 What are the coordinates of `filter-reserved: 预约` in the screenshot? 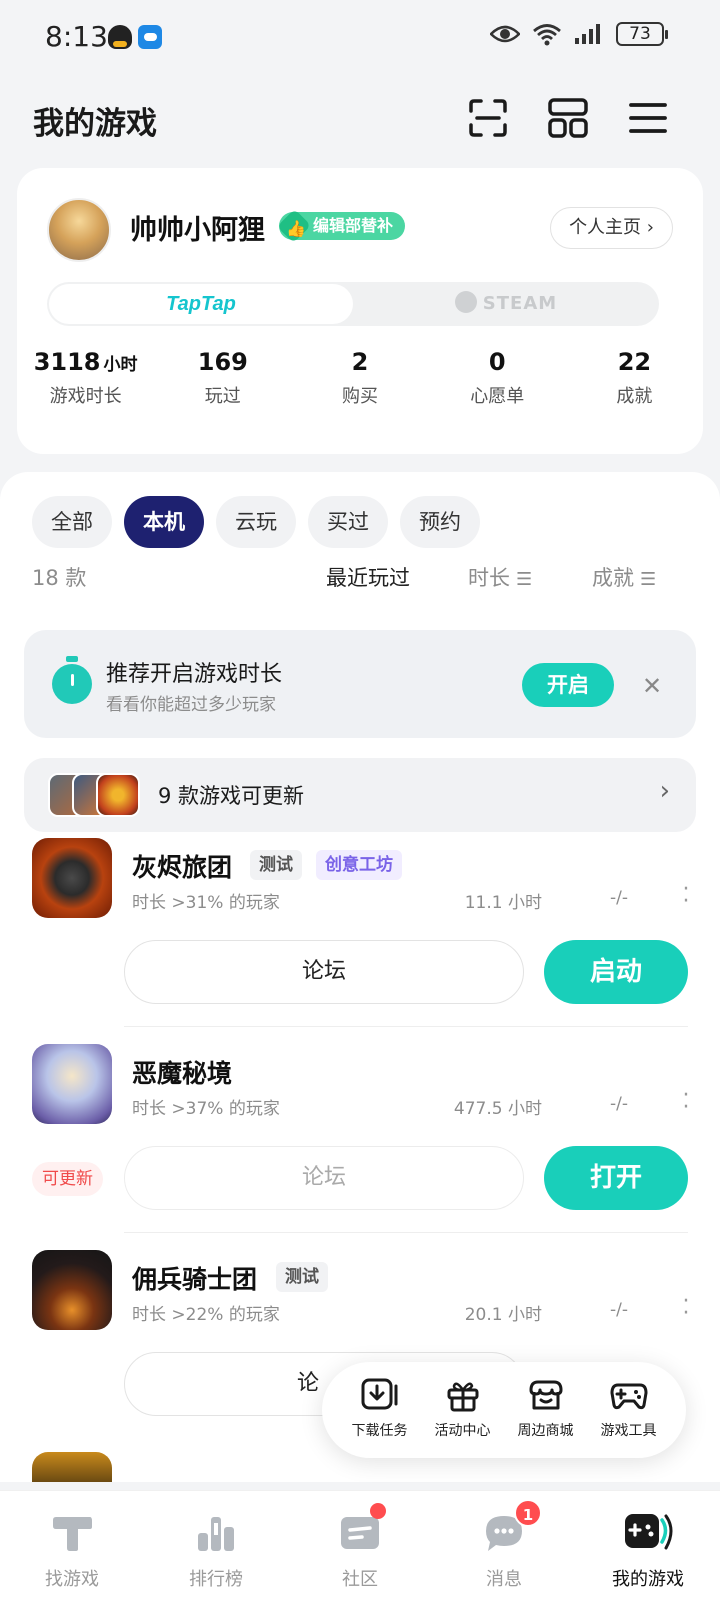 It's located at (440, 522).